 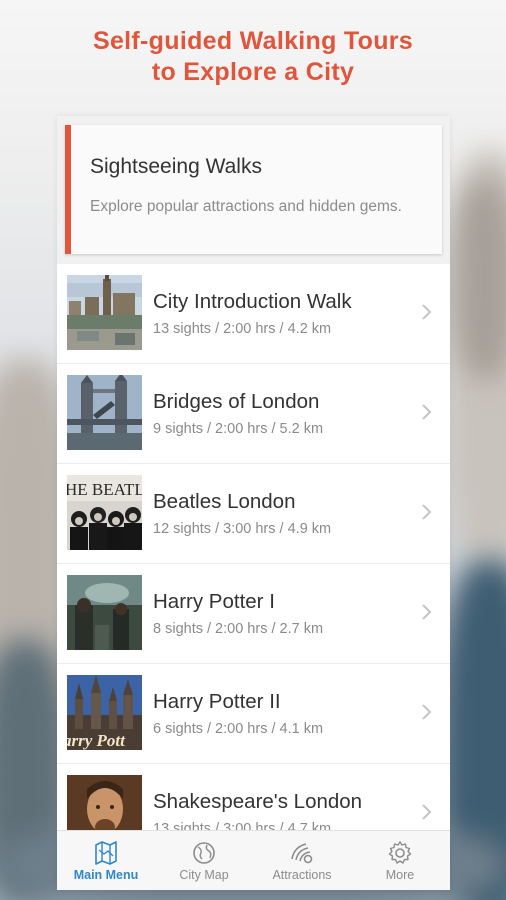 What do you see at coordinates (176, 166) in the screenshot?
I see `card-title: Sightseeing Walks` at bounding box center [176, 166].